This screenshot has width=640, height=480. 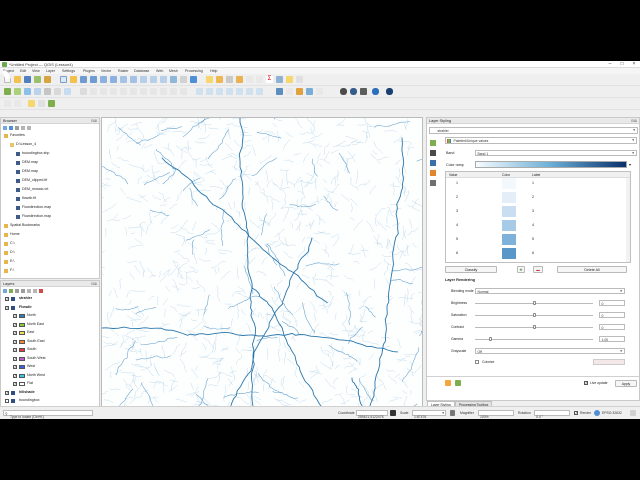 What do you see at coordinates (17, 128) in the screenshot?
I see `filter-browser-icon` at bounding box center [17, 128].